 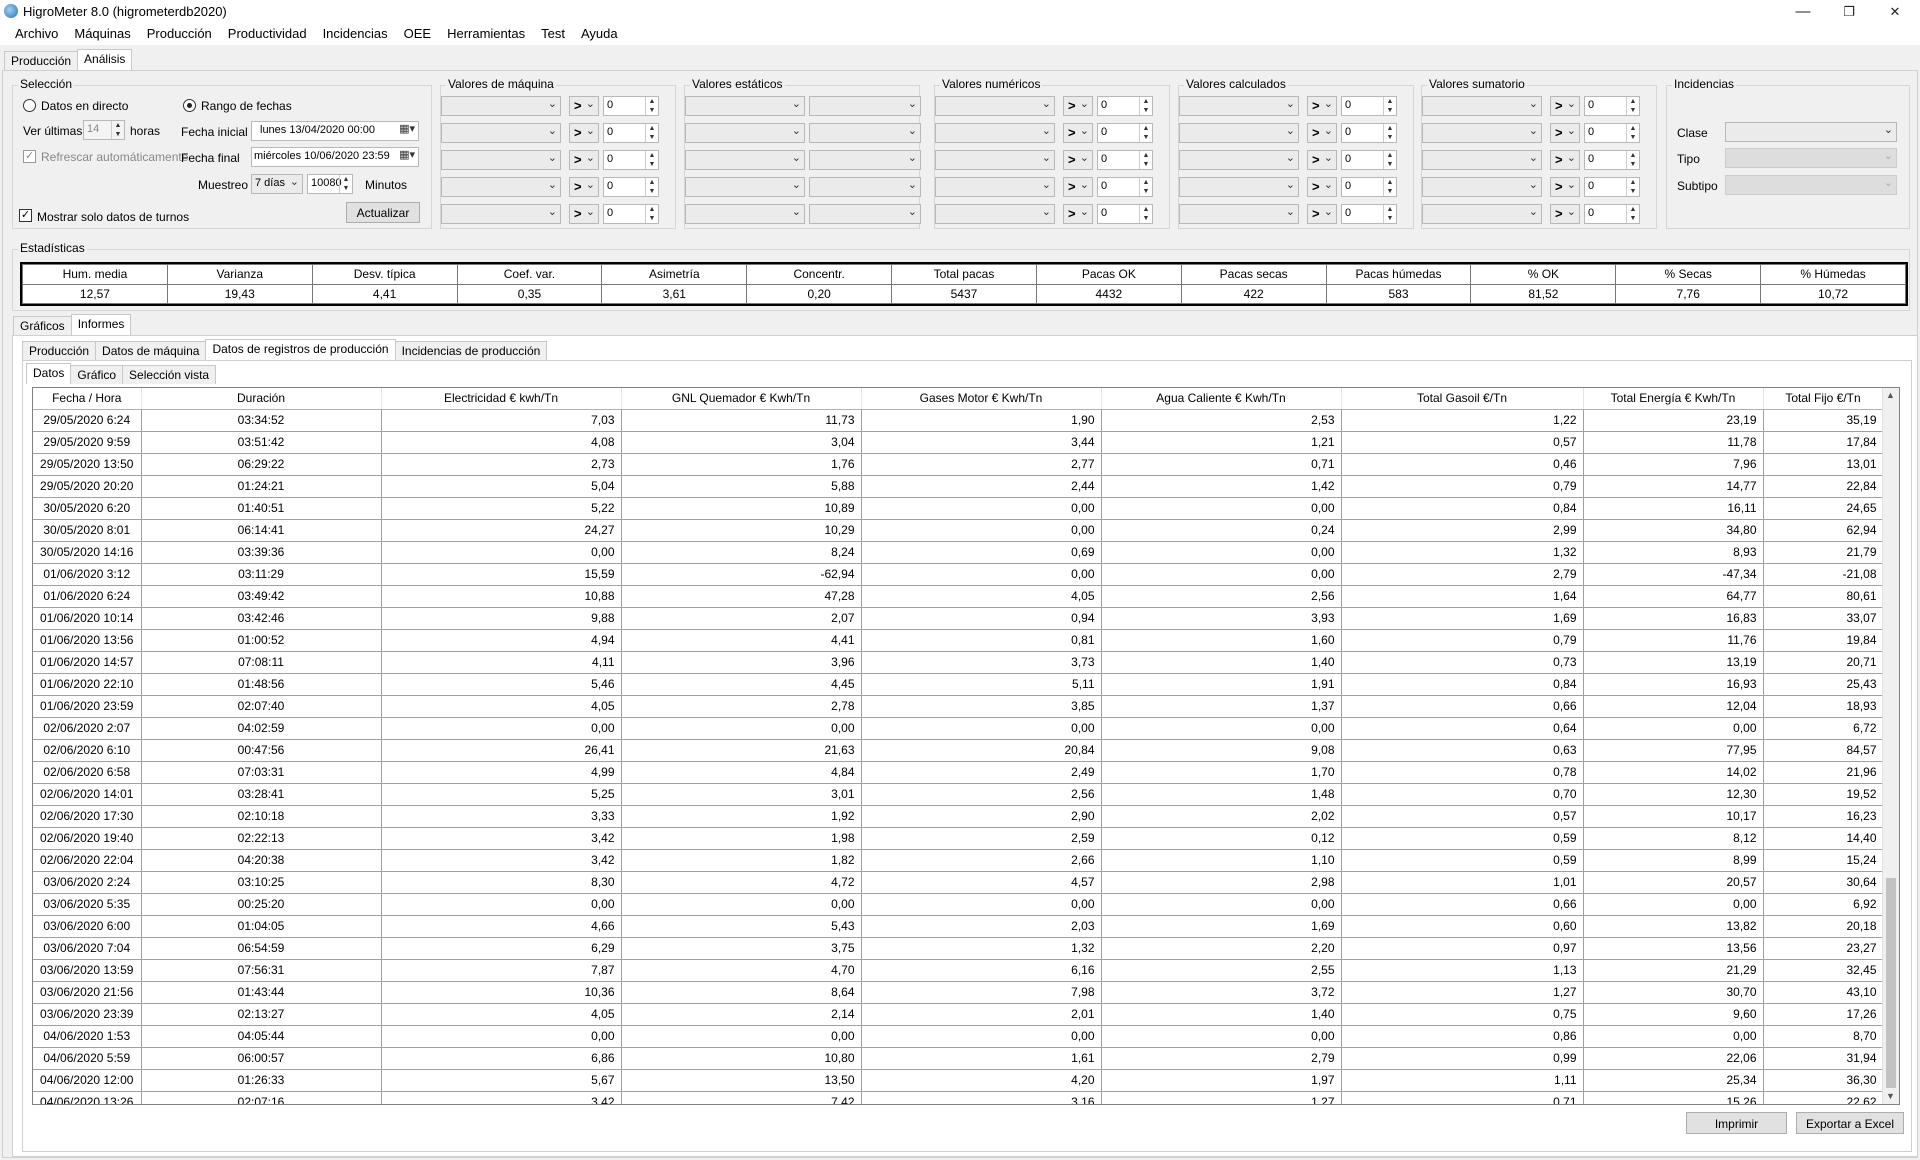 I want to click on column-header: GNL Quemador € Kwh/Tn, so click(x=741, y=399).